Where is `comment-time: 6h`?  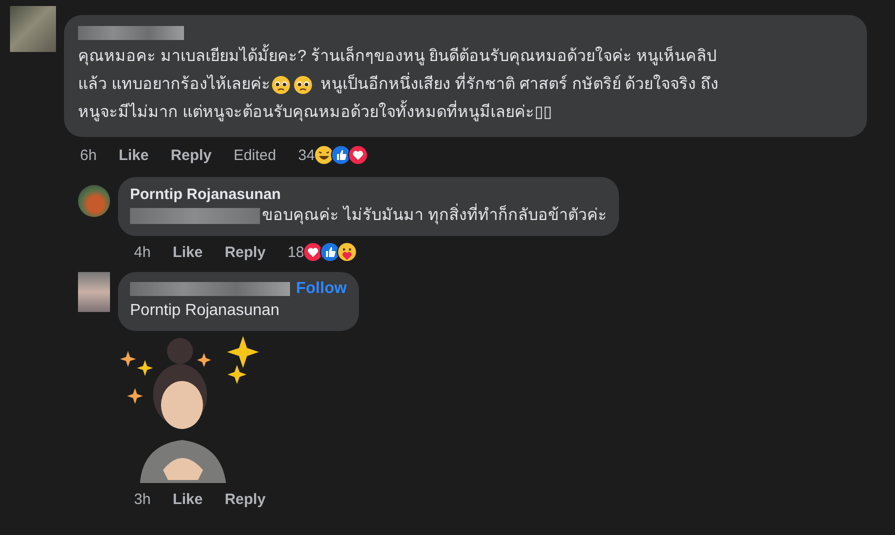
comment-time: 6h is located at coordinates (88, 155).